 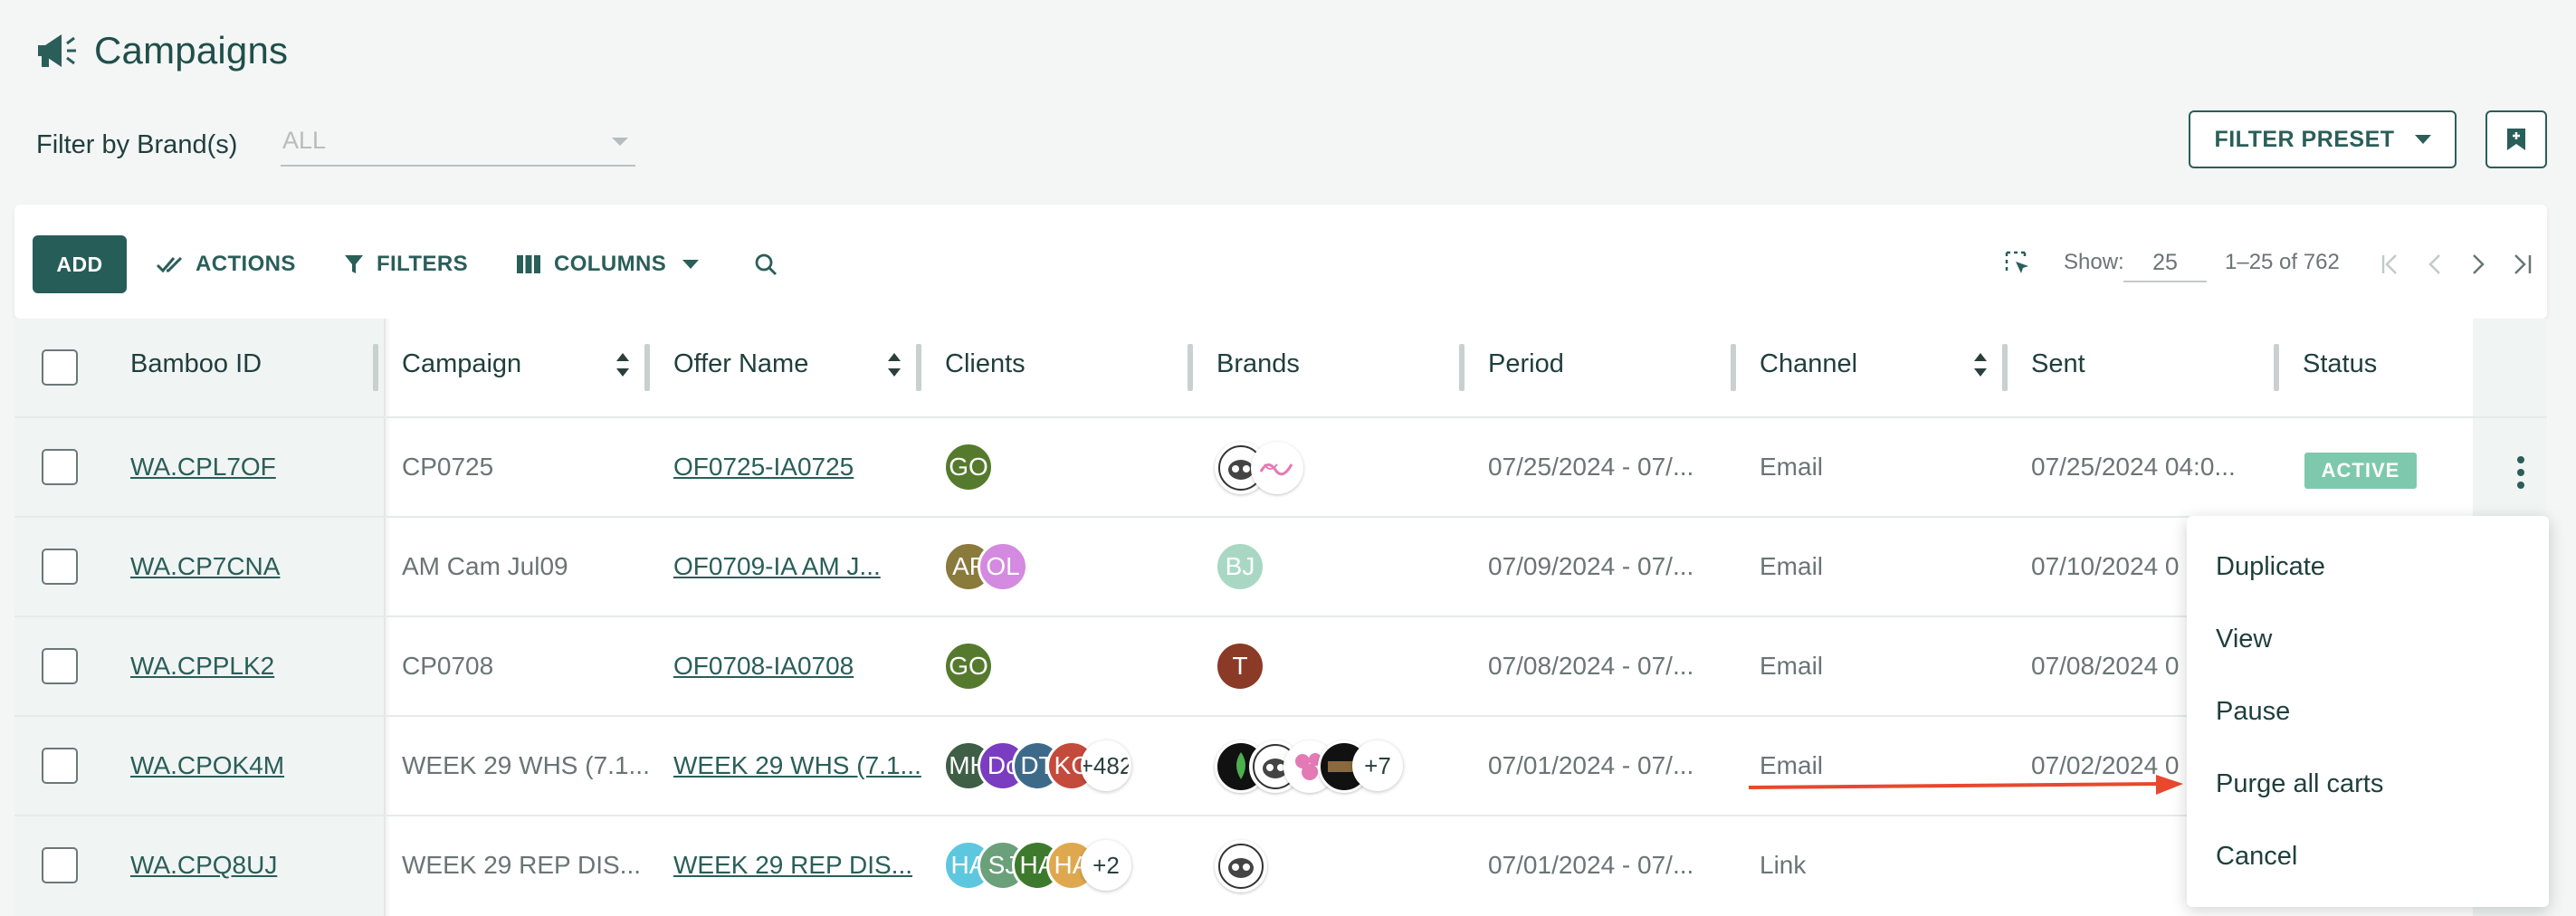 I want to click on double-check-icon, so click(x=170, y=264).